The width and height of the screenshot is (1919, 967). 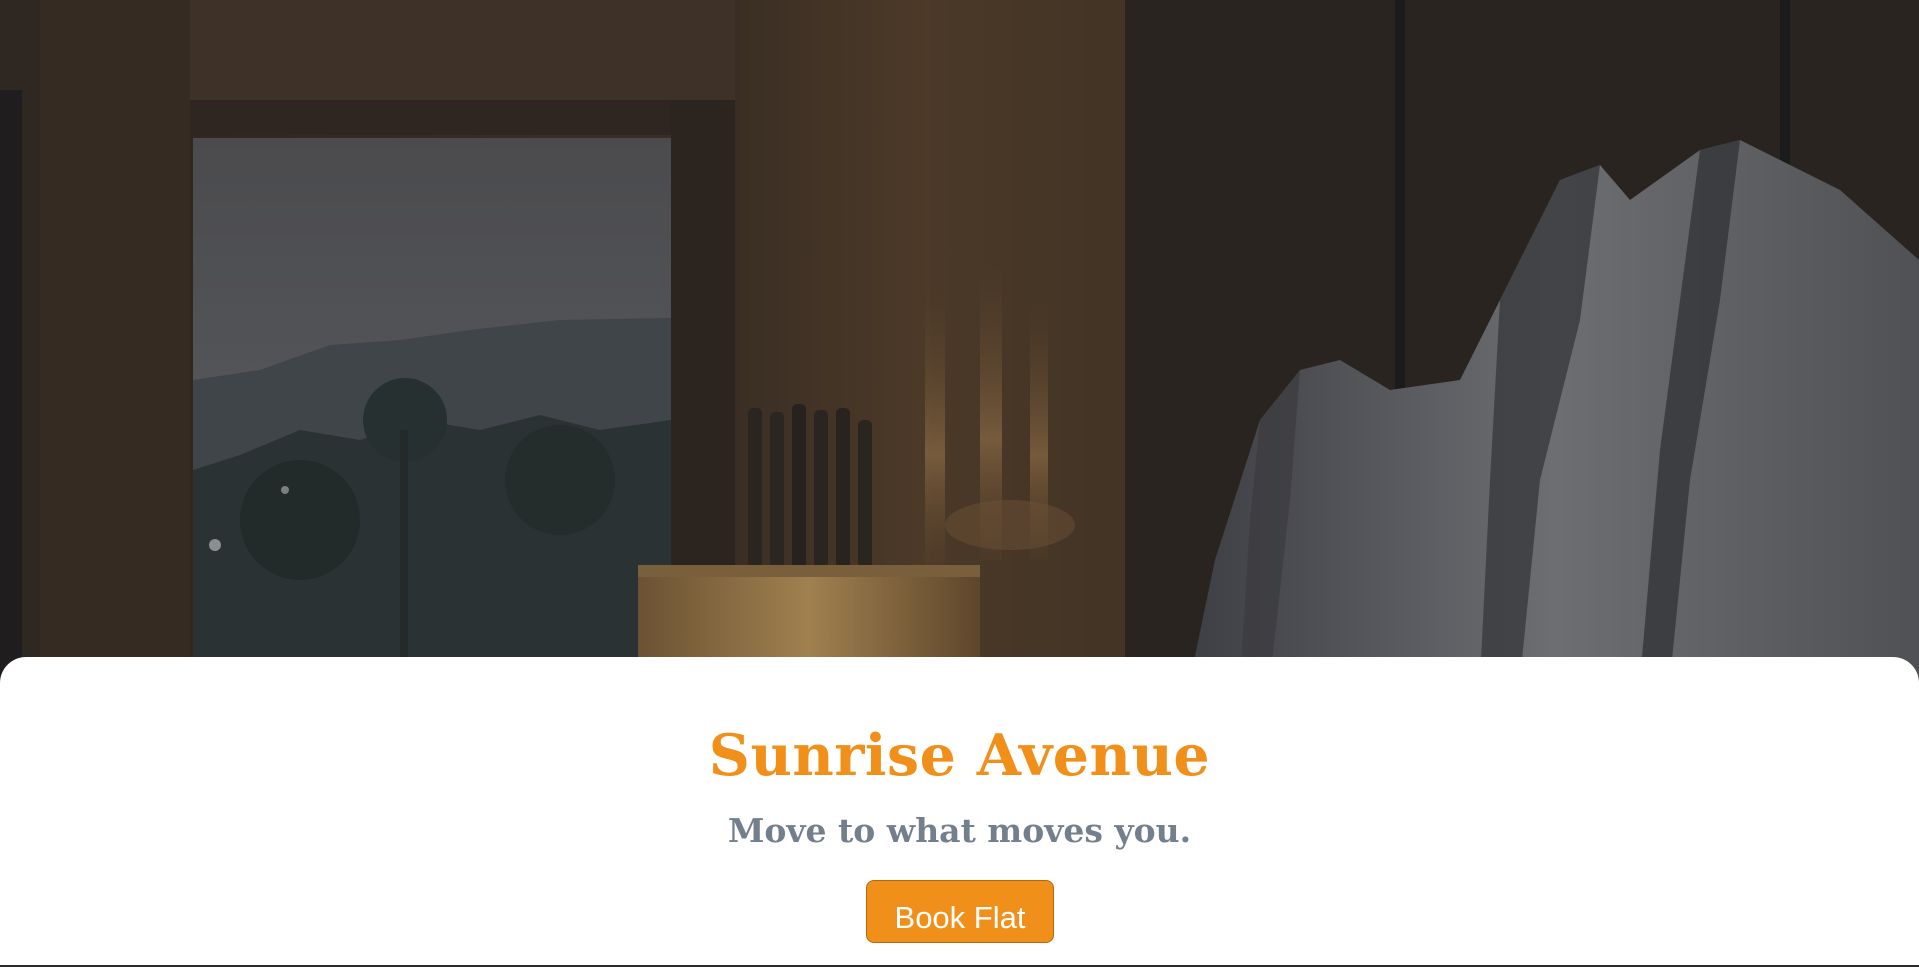 I want to click on property-title: Sunrise Avenue, so click(x=959, y=755).